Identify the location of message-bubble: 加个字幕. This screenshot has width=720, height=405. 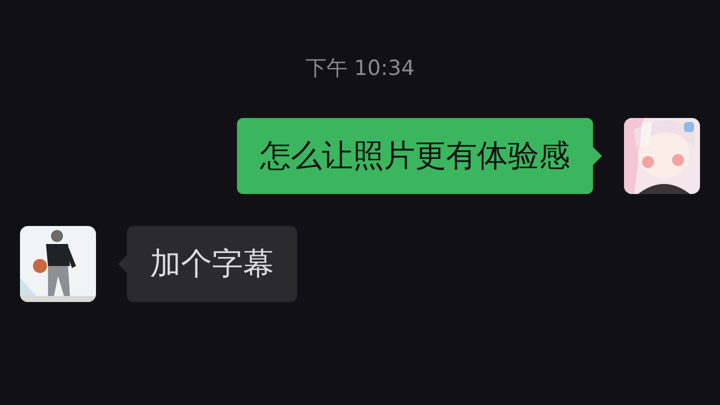
(212, 264).